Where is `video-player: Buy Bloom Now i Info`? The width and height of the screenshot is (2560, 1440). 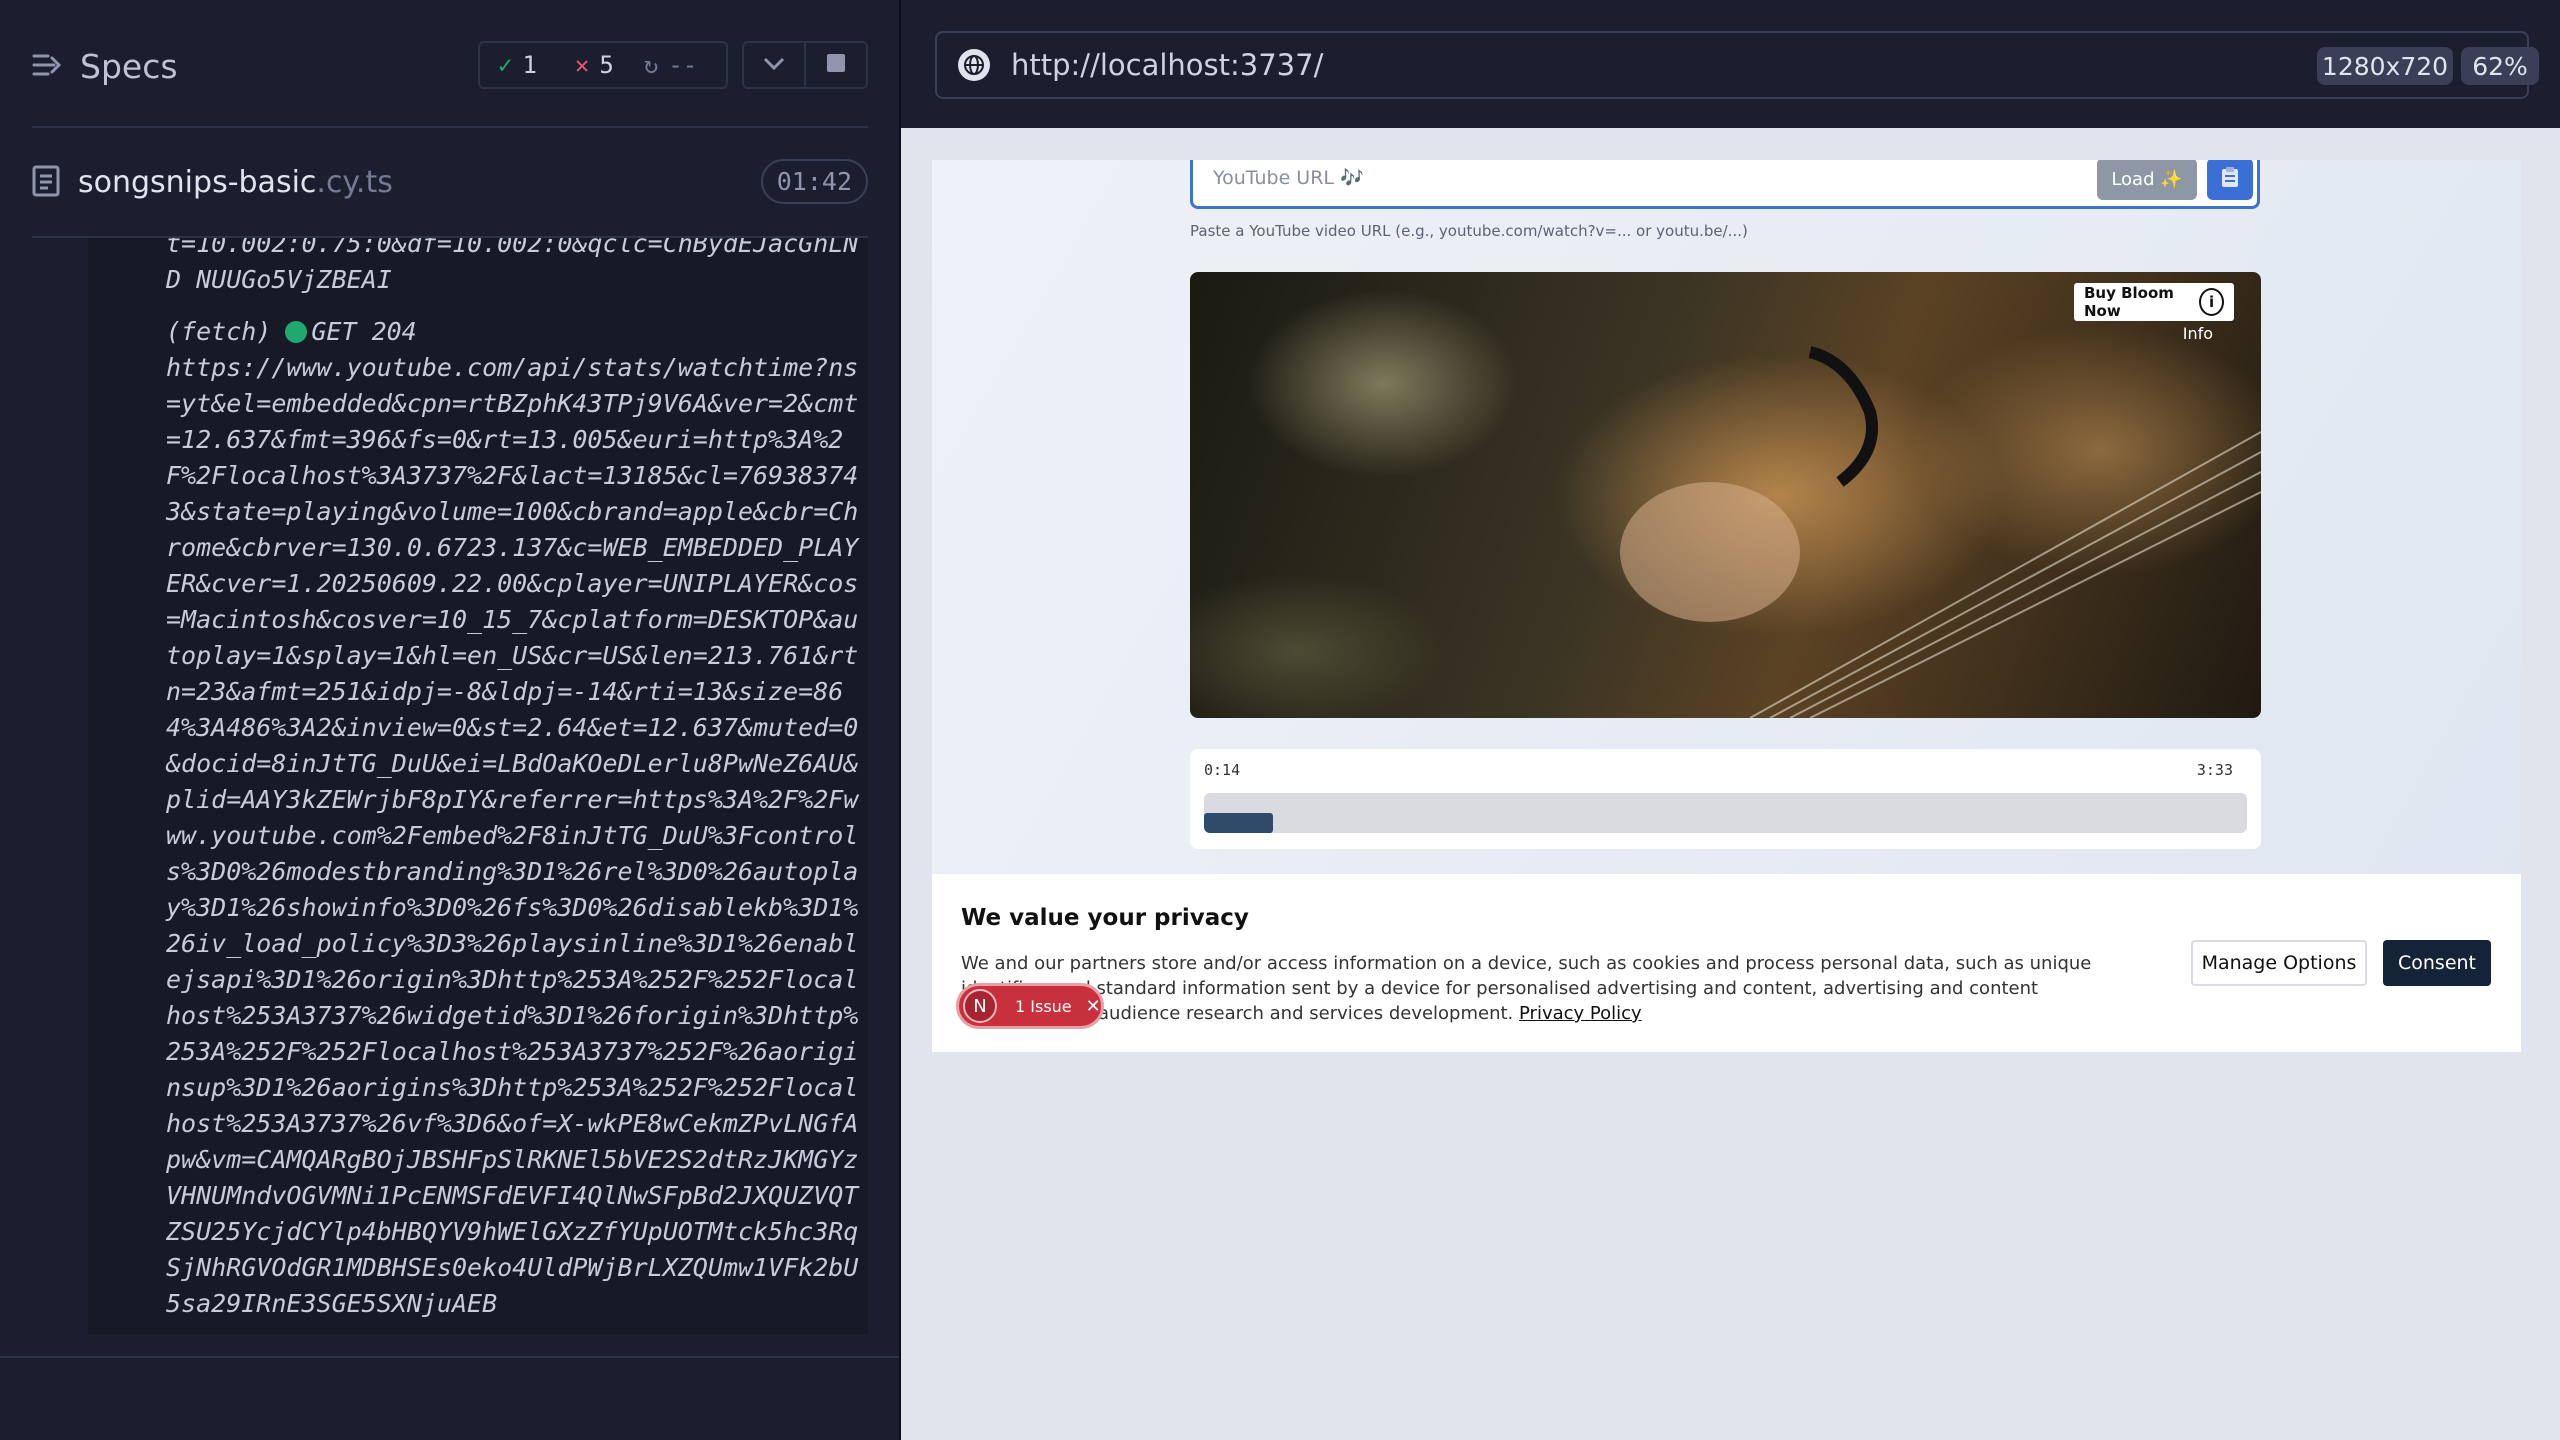
video-player: Buy Bloom Now i Info is located at coordinates (1725, 495).